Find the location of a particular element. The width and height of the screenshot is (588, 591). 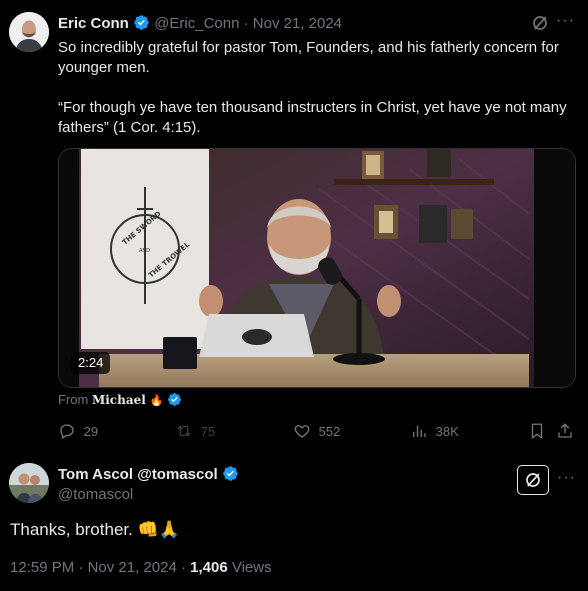

post-date: Nov 21, 2024 is located at coordinates (297, 23).